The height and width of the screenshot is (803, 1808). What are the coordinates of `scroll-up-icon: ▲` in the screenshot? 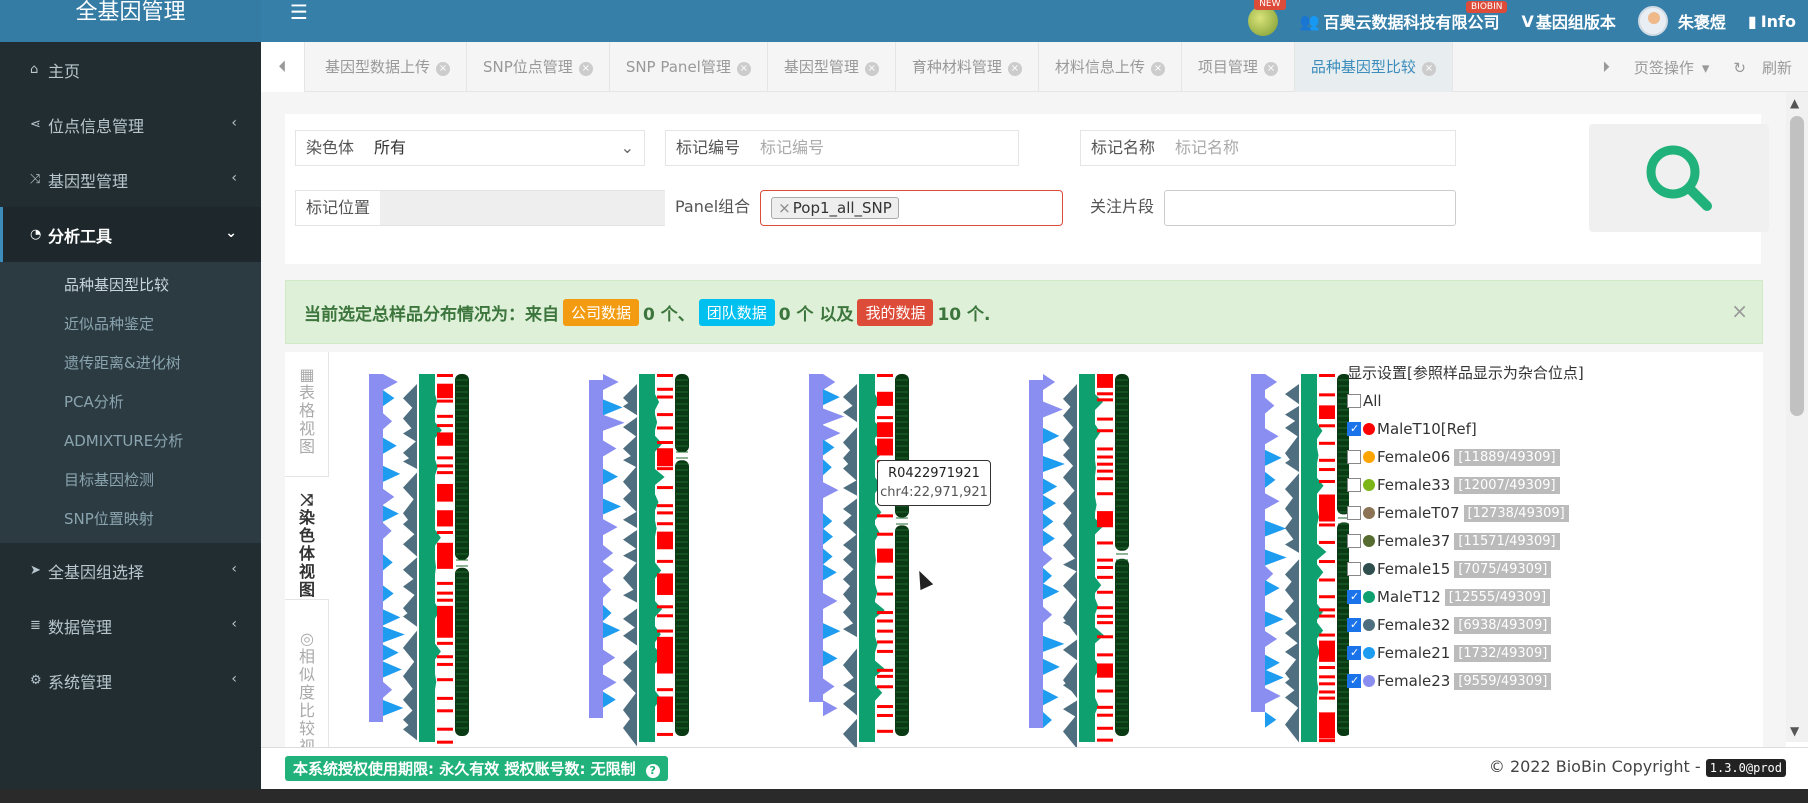 It's located at (1794, 103).